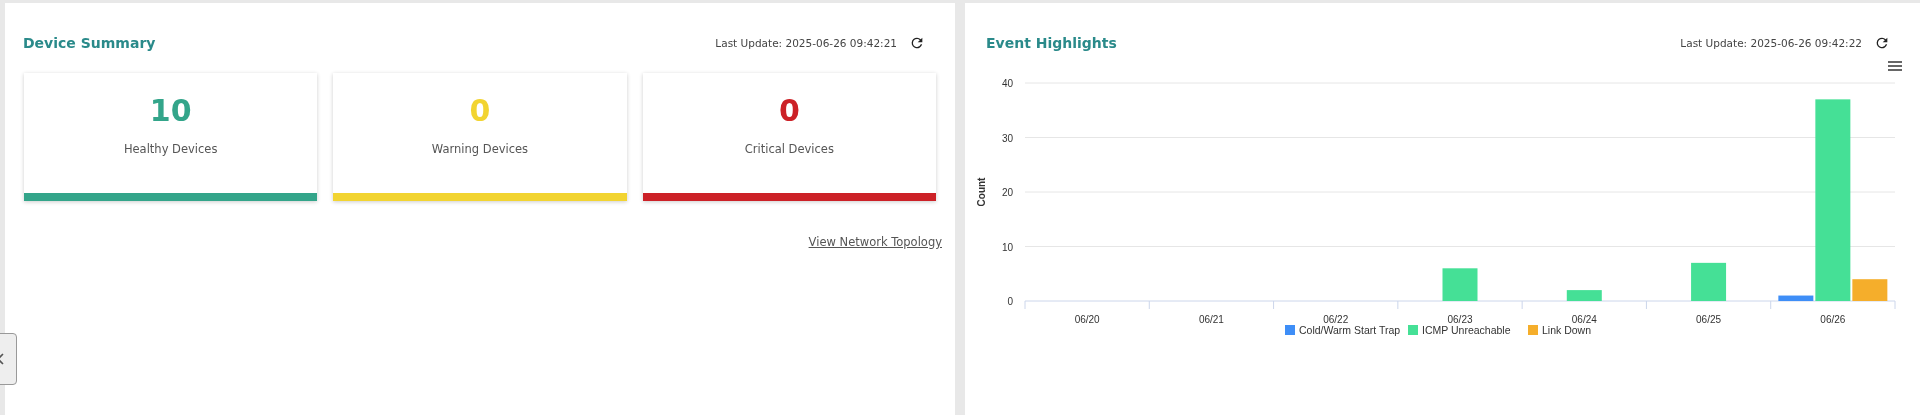  What do you see at coordinates (875, 242) in the screenshot?
I see `topology-link: View Network Topology` at bounding box center [875, 242].